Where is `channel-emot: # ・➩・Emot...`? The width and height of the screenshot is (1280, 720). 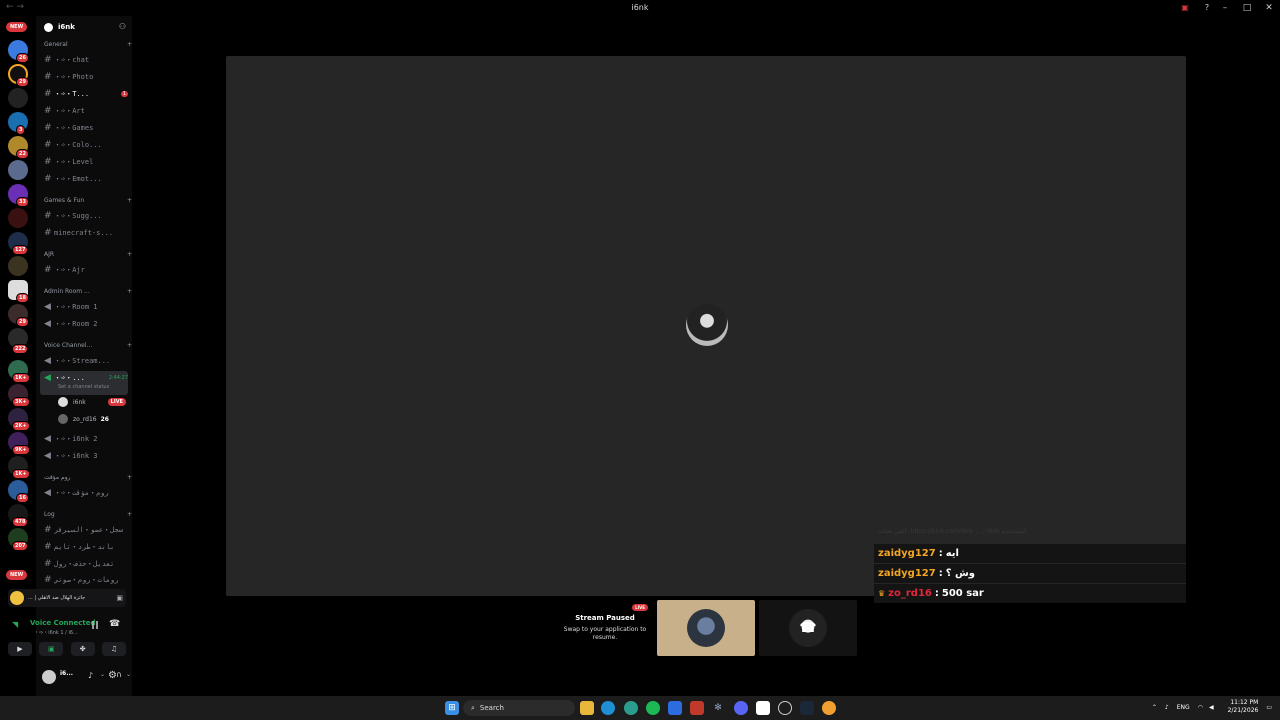 channel-emot: # ・➩・Emot... is located at coordinates (86, 179).